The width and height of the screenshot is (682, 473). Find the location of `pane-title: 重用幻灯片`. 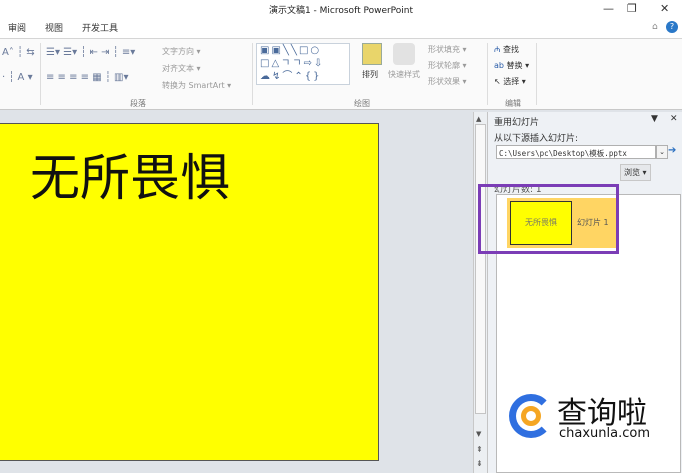

pane-title: 重用幻灯片 is located at coordinates (517, 123).